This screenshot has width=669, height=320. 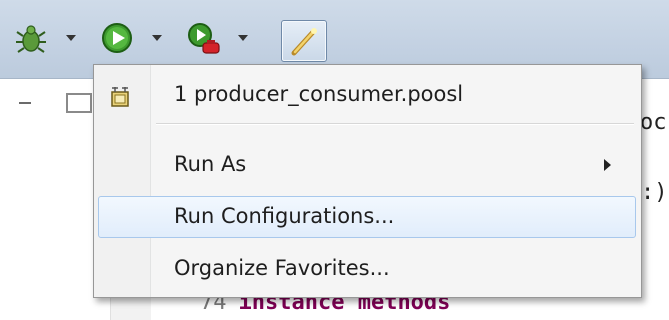 I want to click on external-tools-dropdown-arrow, so click(x=243, y=38).